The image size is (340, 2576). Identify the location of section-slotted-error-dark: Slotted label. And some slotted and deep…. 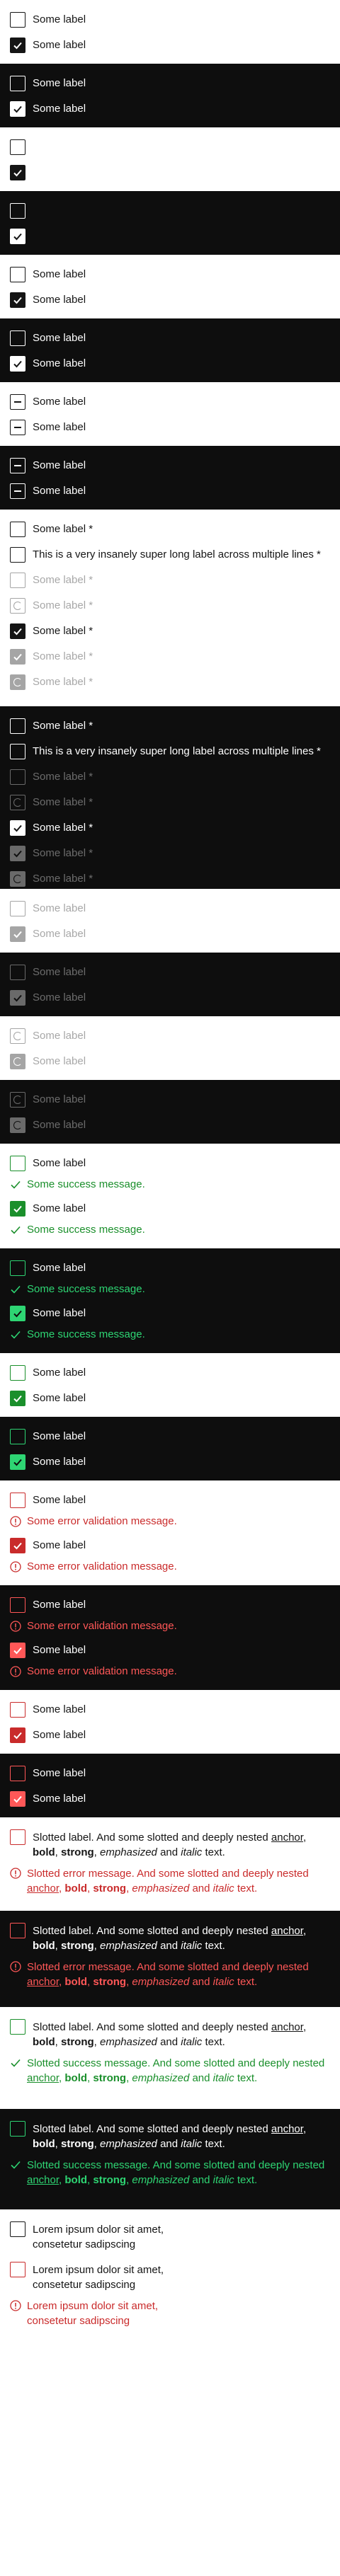
(170, 1959).